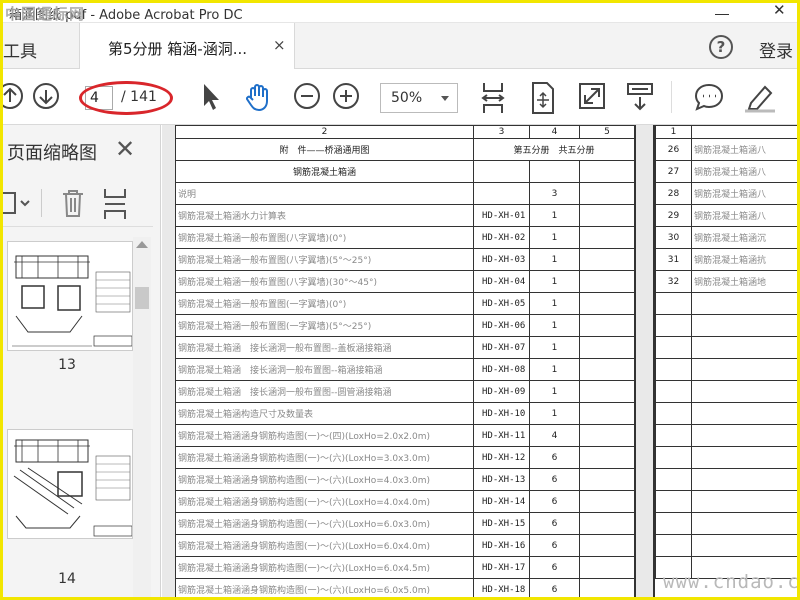  Describe the element at coordinates (12, 96) in the screenshot. I see `prev-page-icon` at that location.